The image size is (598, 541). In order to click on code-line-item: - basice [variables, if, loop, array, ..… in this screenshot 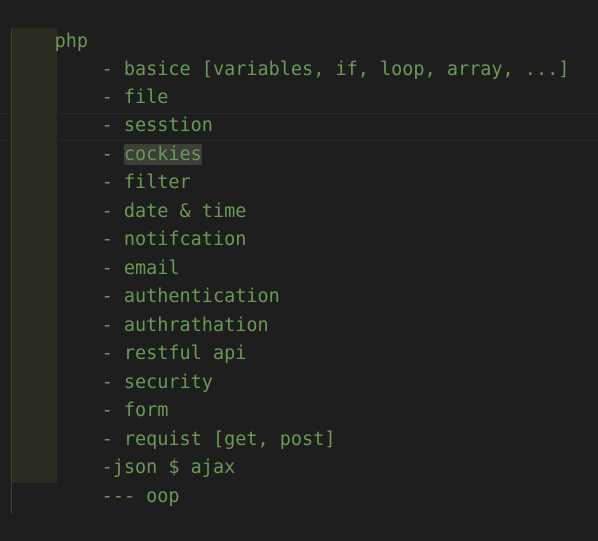, I will do `click(313, 54)`.